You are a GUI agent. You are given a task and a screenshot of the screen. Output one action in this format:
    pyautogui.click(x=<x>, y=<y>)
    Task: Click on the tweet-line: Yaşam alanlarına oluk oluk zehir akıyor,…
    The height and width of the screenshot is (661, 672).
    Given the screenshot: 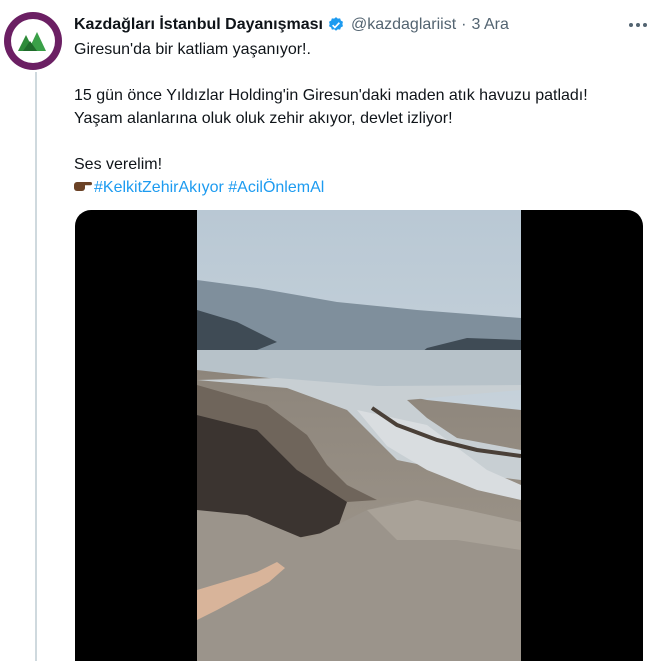 What is the action you would take?
    pyautogui.click(x=263, y=118)
    